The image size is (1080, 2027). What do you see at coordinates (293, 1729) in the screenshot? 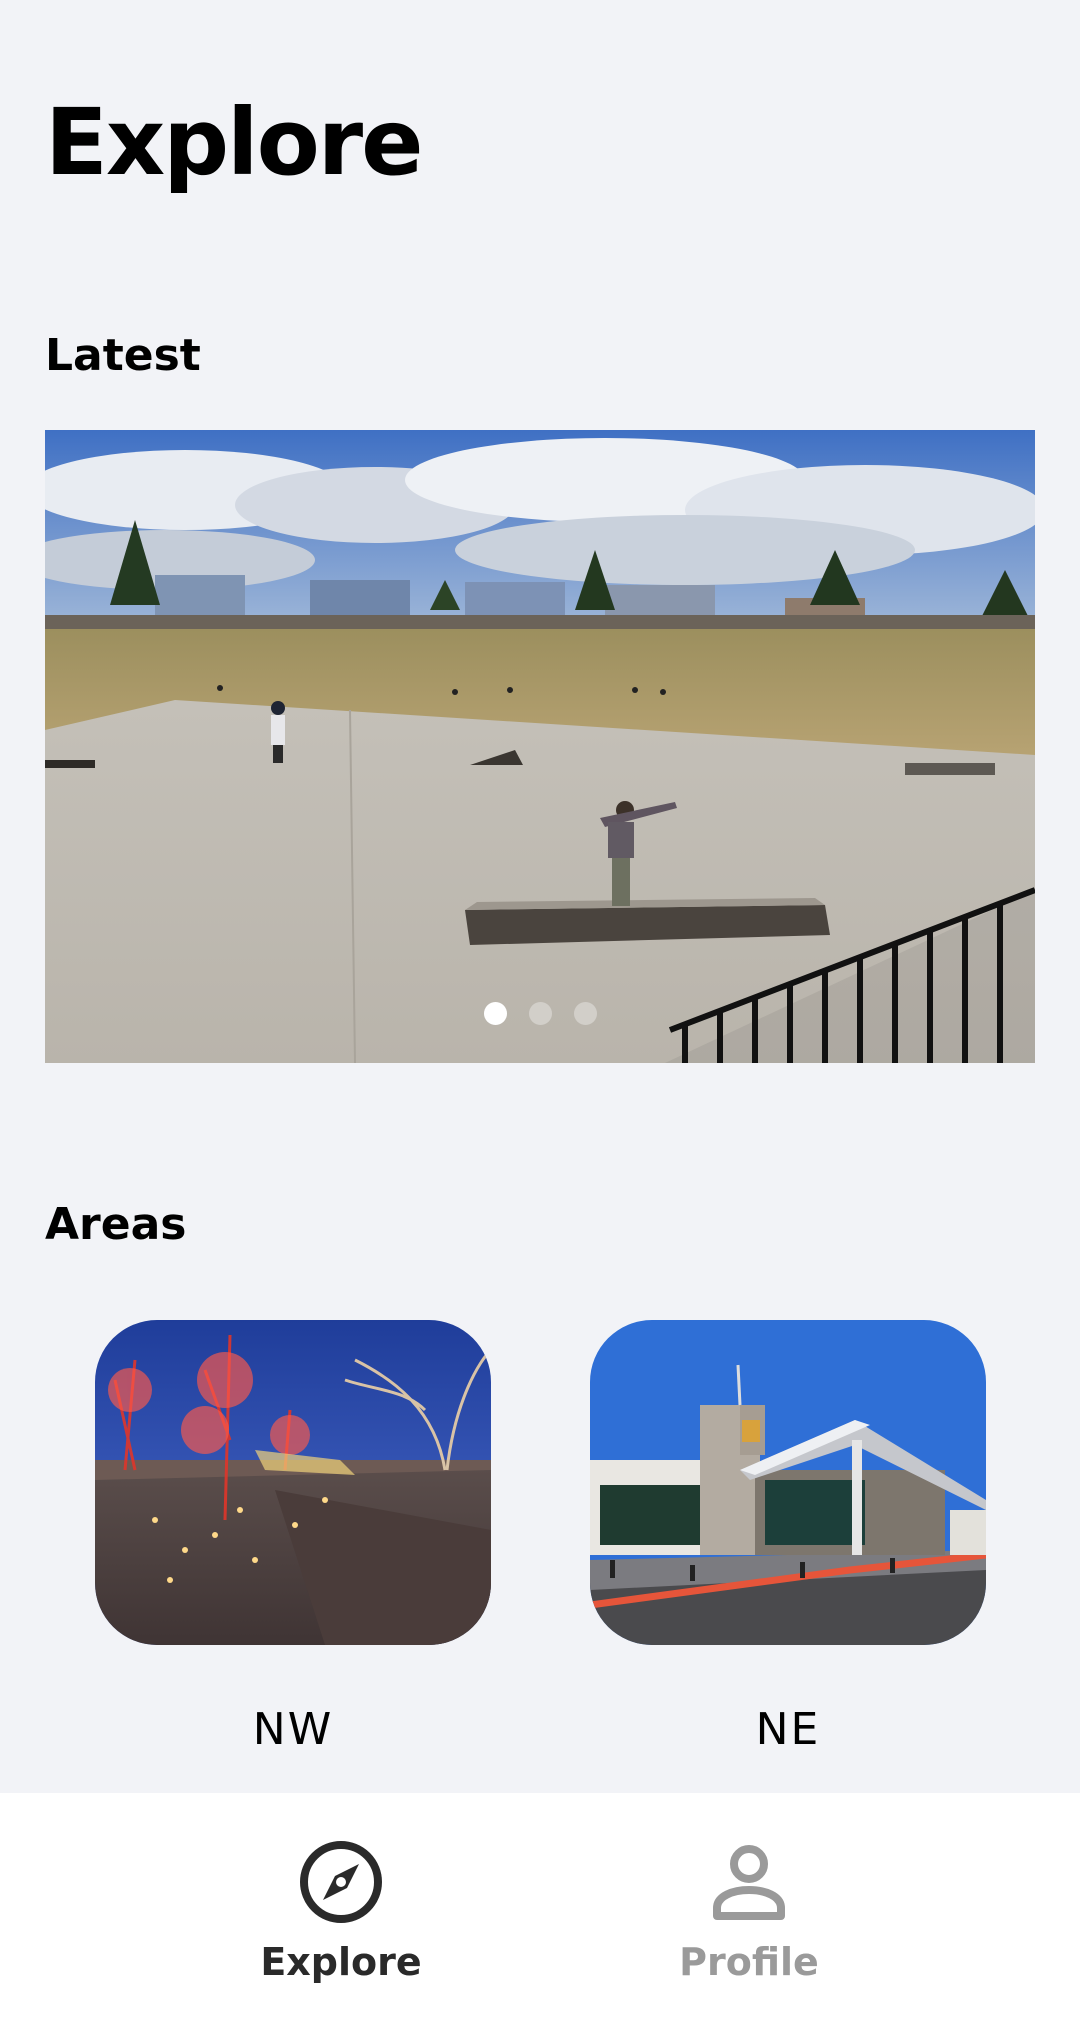
I see `area-label-nw: NW` at bounding box center [293, 1729].